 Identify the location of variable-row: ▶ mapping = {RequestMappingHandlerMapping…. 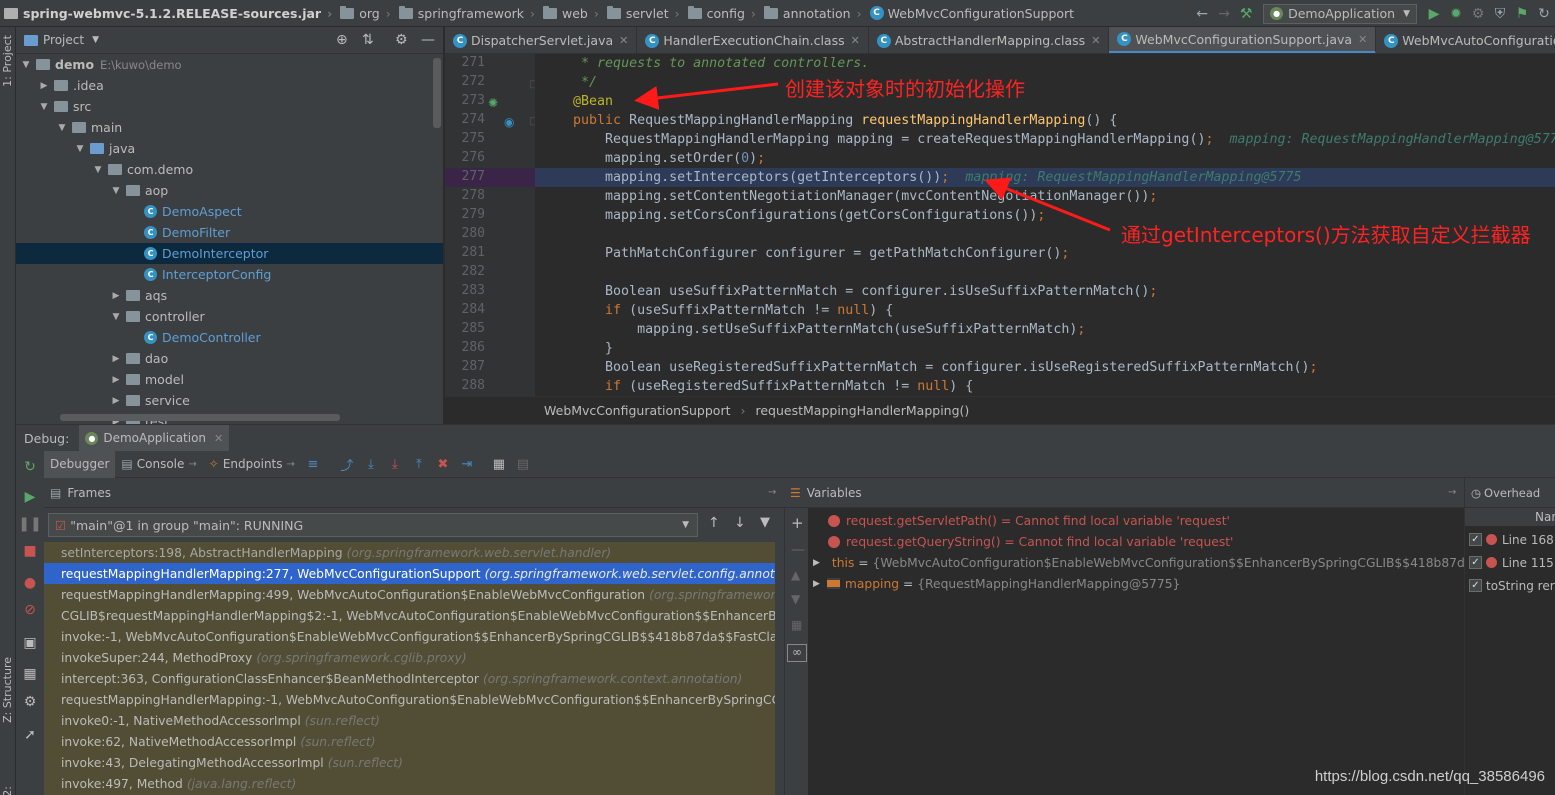
(1136, 583).